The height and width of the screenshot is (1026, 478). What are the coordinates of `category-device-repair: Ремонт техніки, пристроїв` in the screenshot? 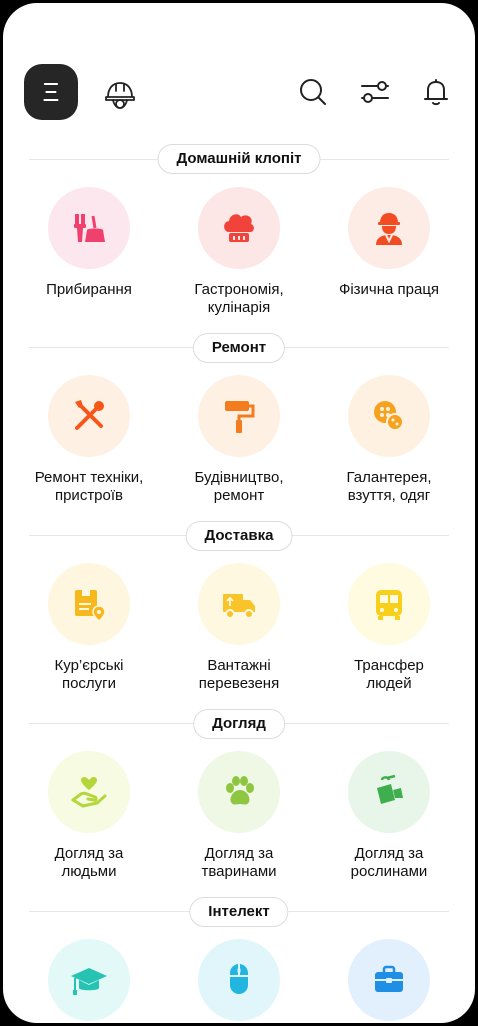 It's located at (89, 440).